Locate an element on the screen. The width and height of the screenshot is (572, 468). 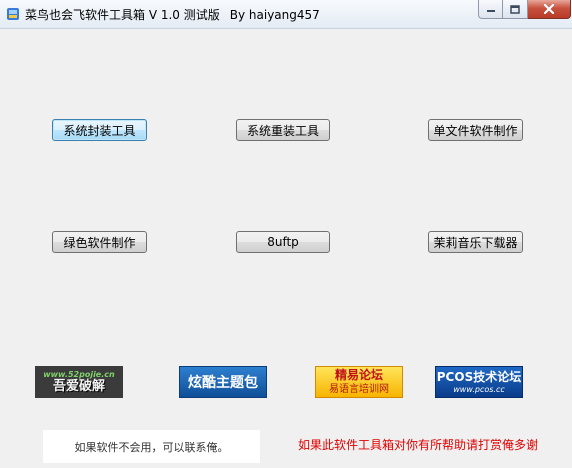
52pojie-banner-link: www.52pojie.cn 吾爱破解 is located at coordinates (79, 382).